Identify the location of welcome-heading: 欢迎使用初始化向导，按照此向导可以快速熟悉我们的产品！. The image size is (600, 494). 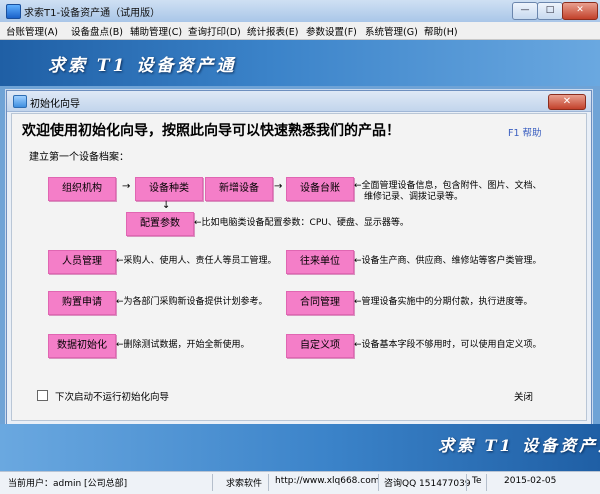
(211, 131).